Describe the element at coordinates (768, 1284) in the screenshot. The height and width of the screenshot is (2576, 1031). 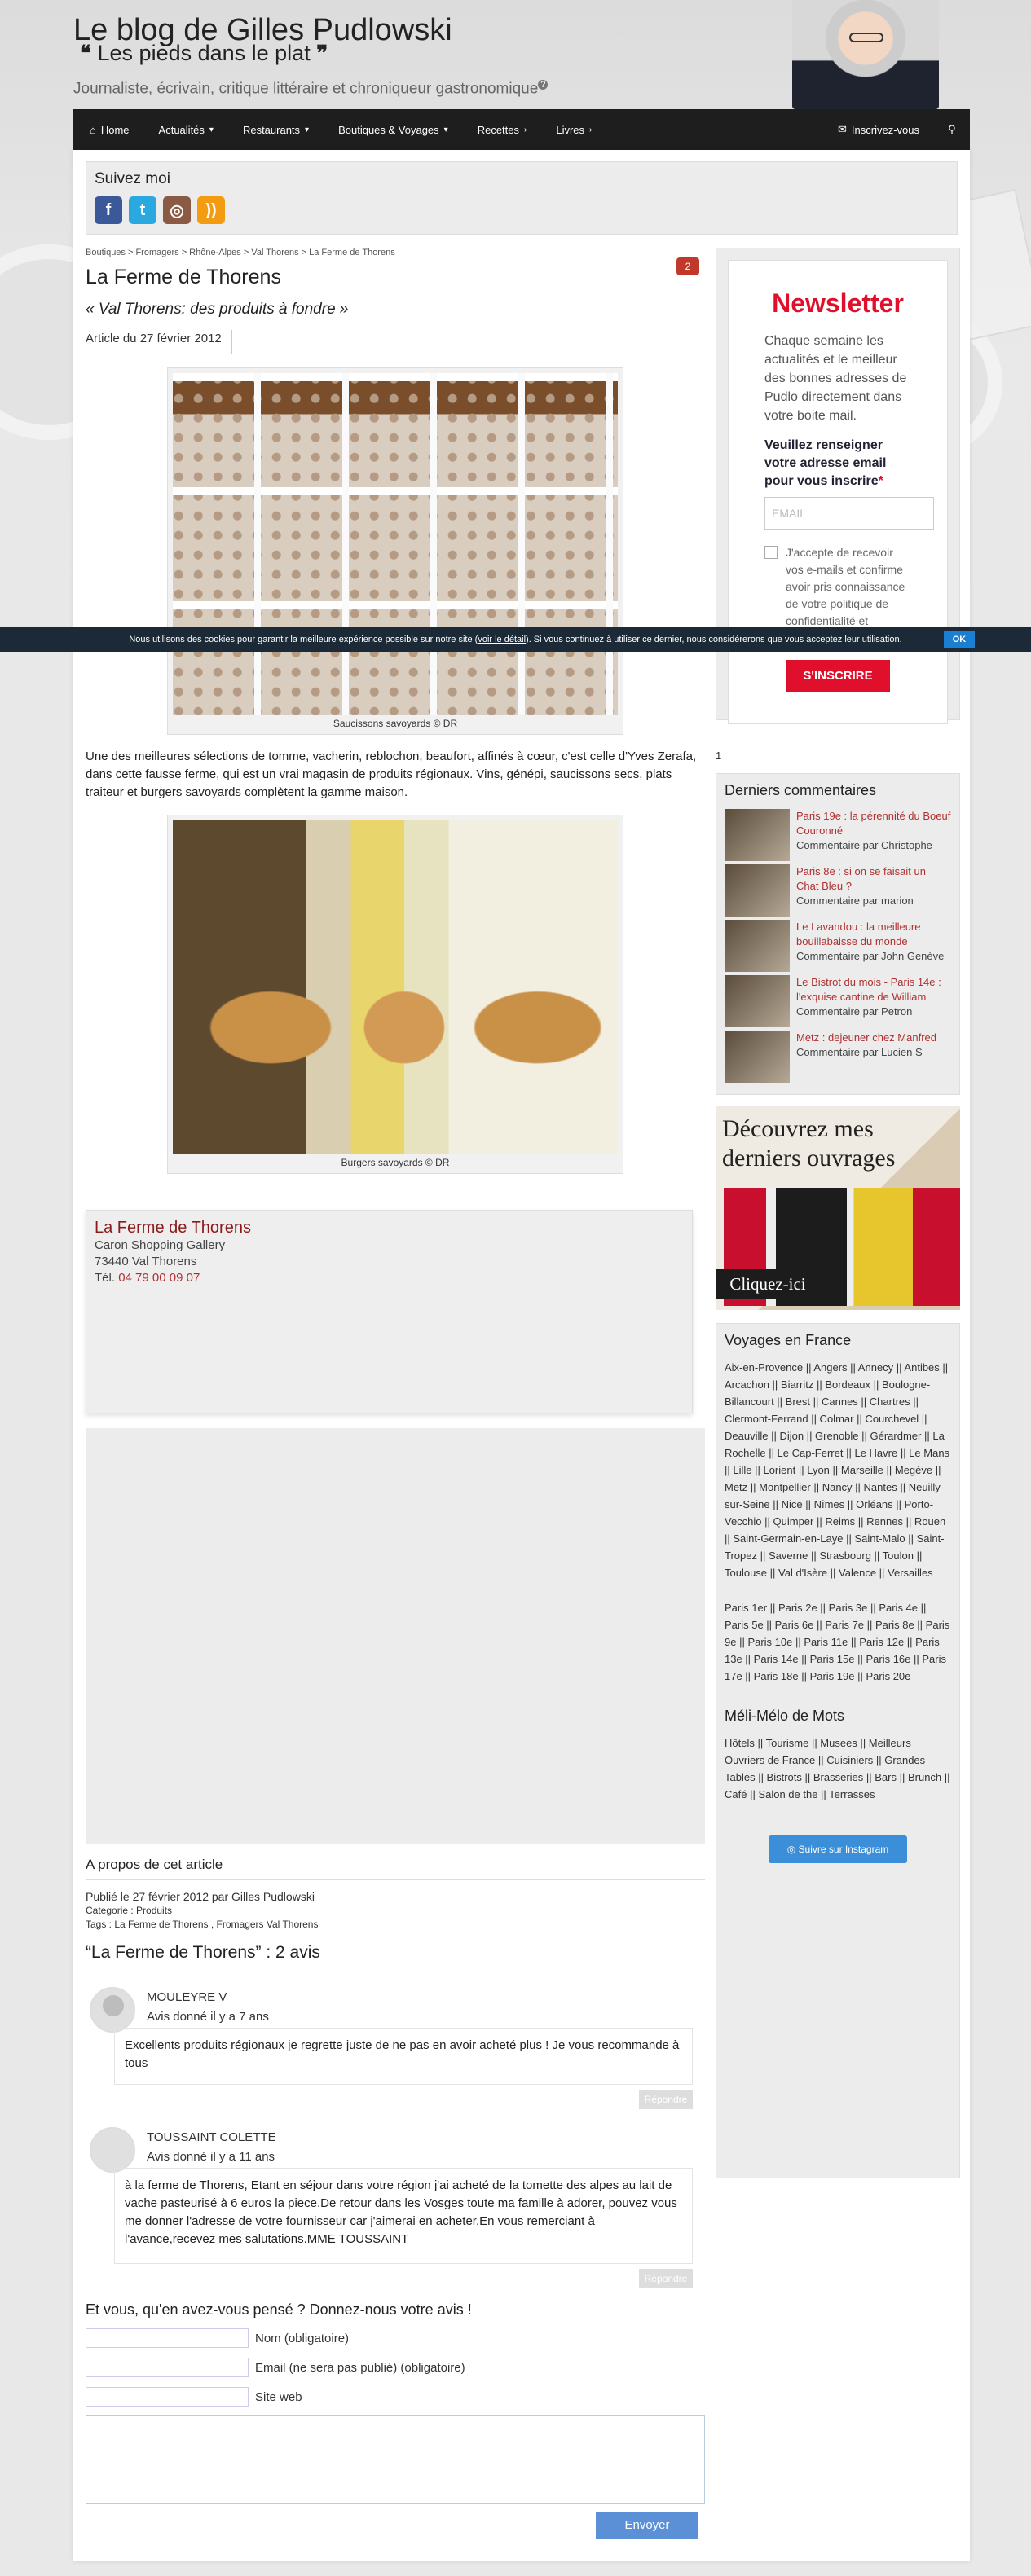
I see `promo-cta: Cliquez-ici` at that location.